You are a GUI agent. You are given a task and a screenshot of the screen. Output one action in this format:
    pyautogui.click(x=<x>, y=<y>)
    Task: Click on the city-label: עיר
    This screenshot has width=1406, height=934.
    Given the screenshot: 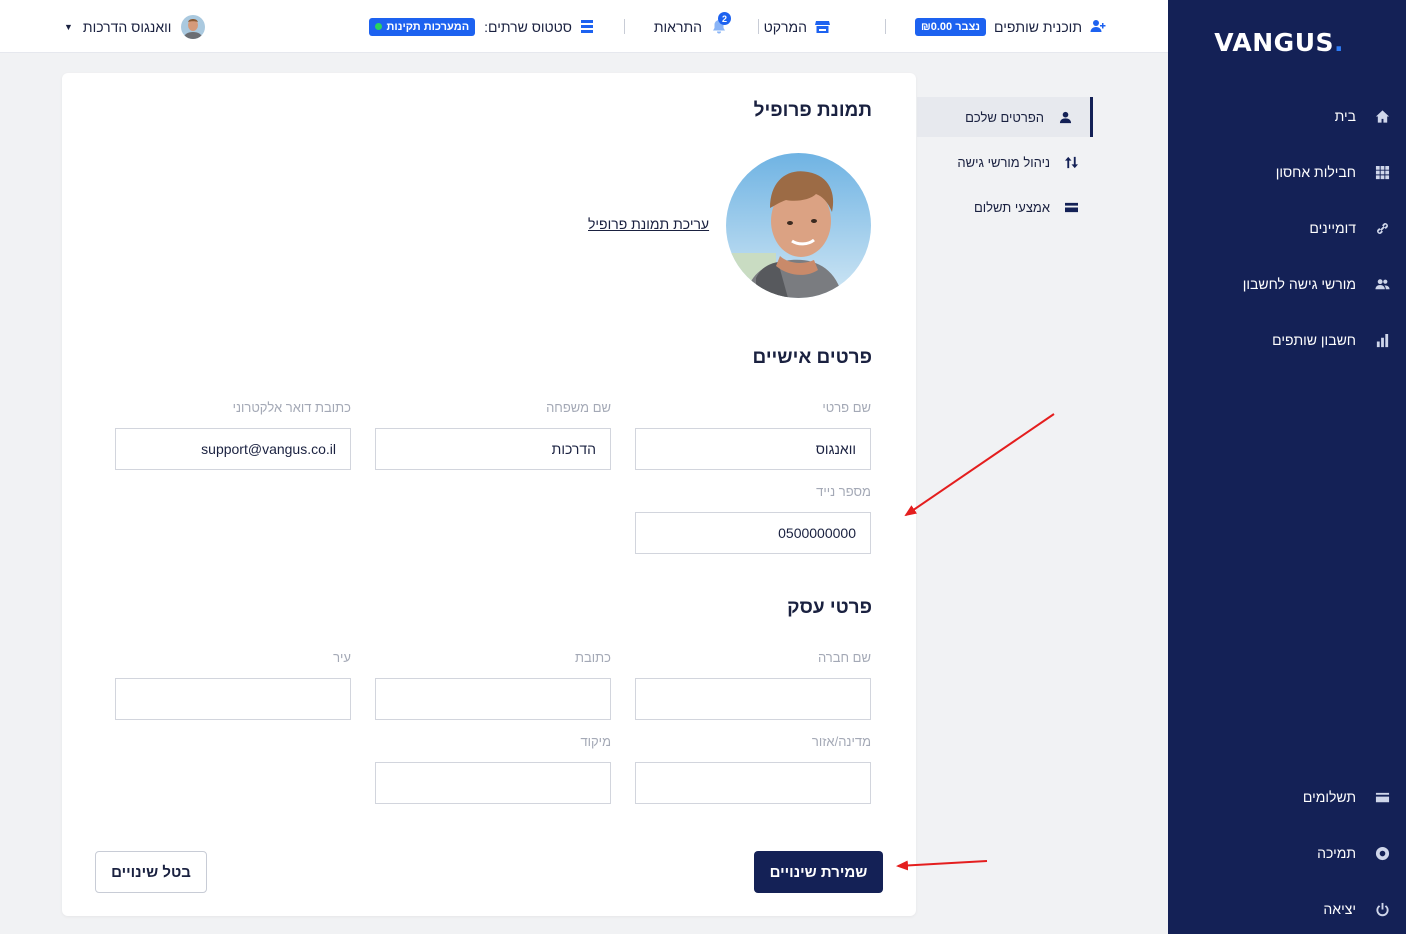 What is the action you would take?
    pyautogui.click(x=342, y=657)
    